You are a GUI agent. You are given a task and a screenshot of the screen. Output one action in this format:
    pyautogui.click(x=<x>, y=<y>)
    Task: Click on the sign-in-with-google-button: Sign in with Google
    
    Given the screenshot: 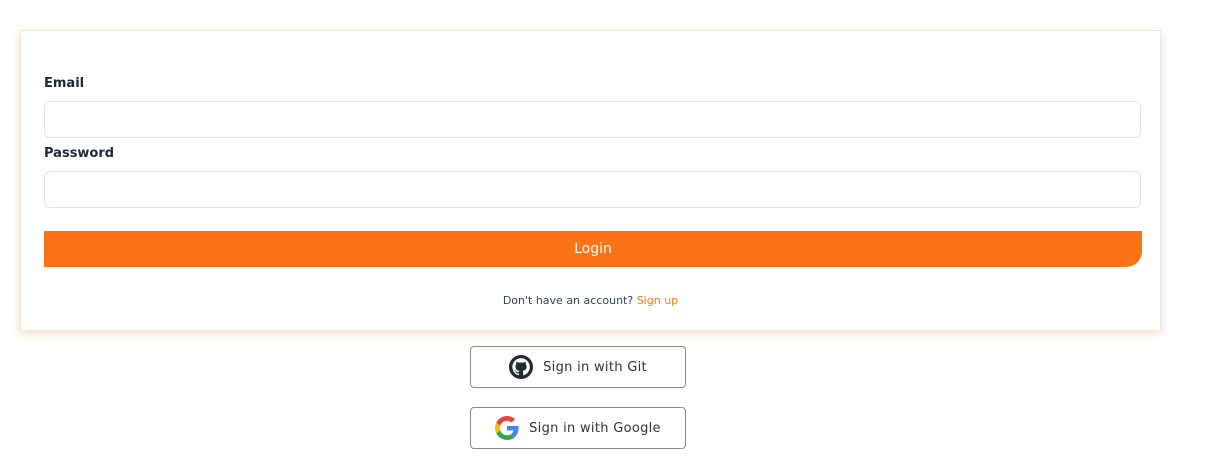 What is the action you would take?
    pyautogui.click(x=578, y=428)
    